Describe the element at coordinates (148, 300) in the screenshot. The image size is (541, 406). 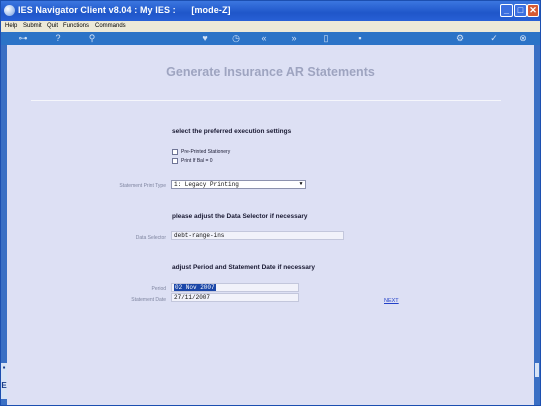
I see `statement-date-label: Statement Date` at that location.